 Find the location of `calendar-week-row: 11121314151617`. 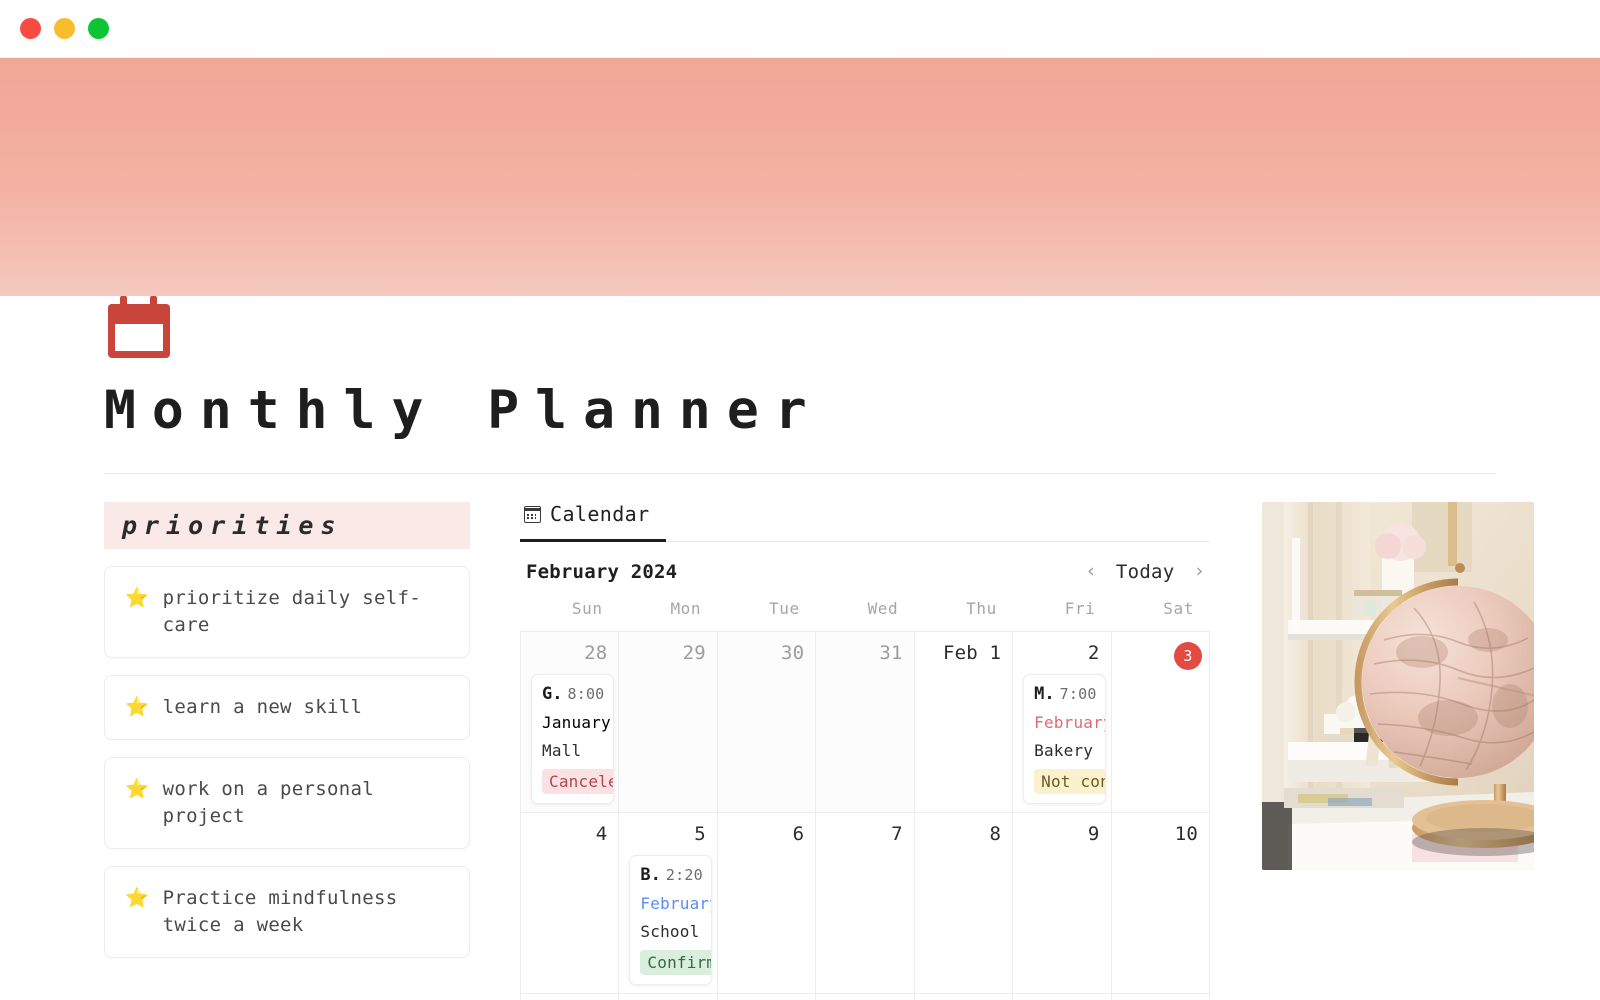

calendar-week-row: 11121314151617 is located at coordinates (865, 997).